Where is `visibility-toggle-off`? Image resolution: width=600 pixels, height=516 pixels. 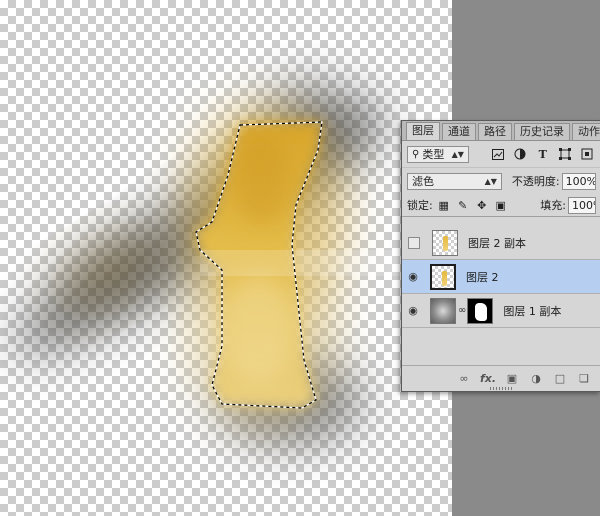 visibility-toggle-off is located at coordinates (414, 242).